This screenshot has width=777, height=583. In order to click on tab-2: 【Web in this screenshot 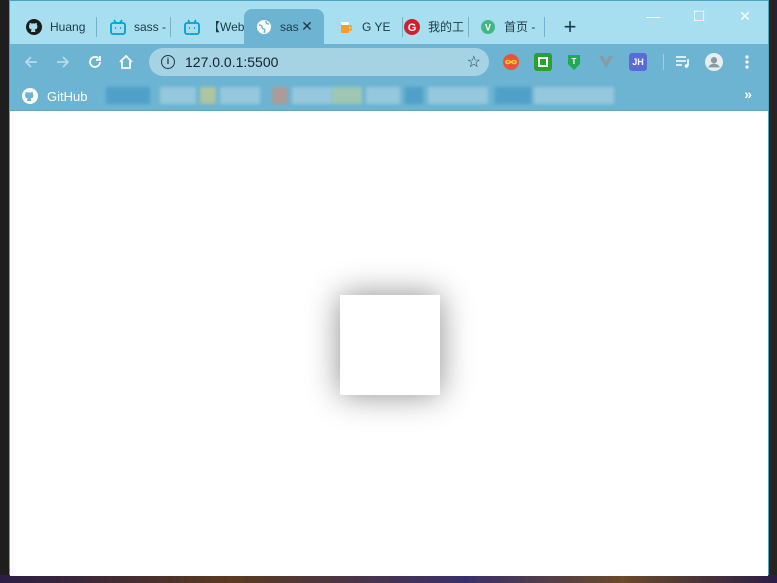, I will do `click(208, 26)`.